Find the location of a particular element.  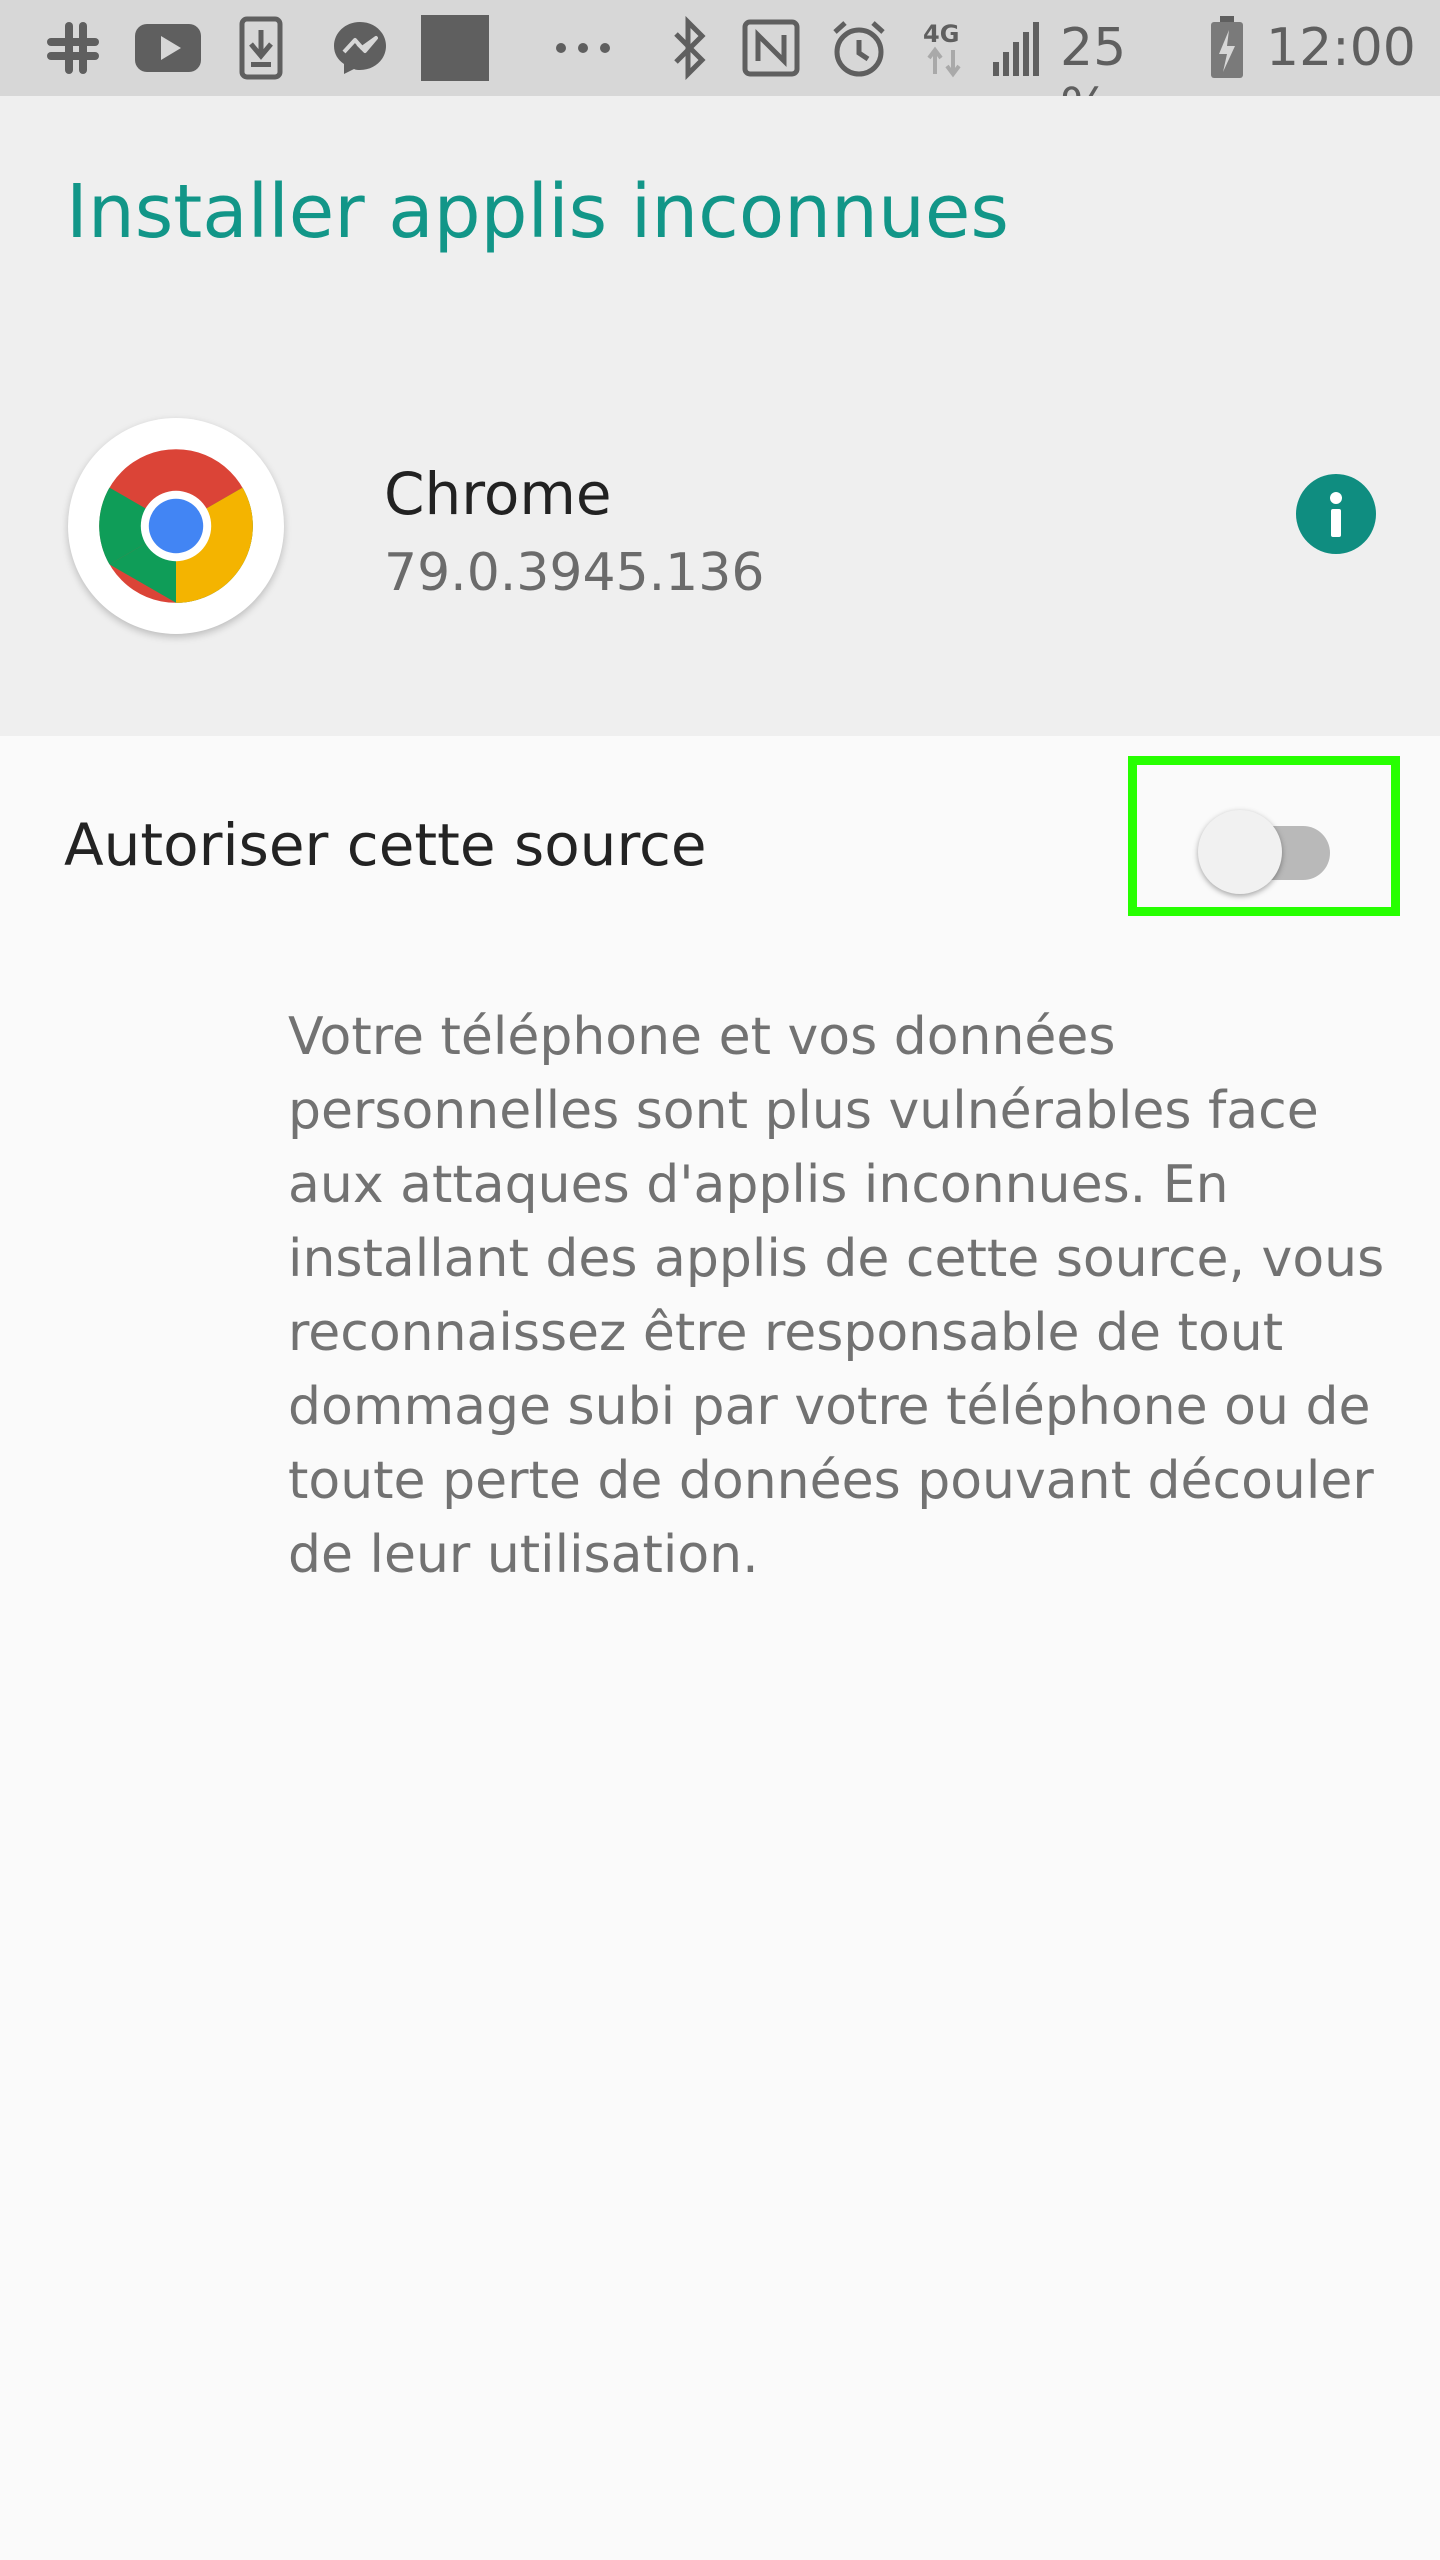

4g-icon: 4G is located at coordinates (945, 48).